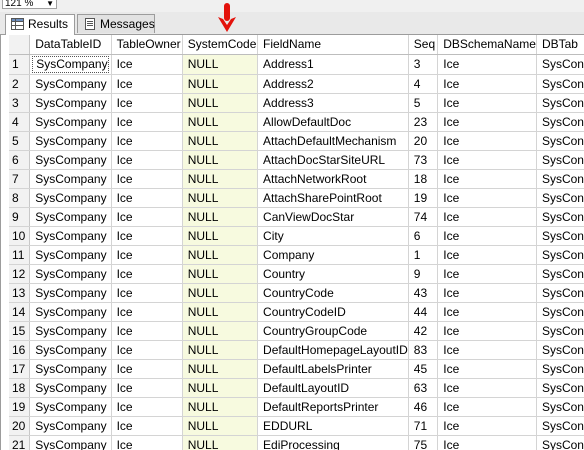  I want to click on table-cell: 4, so click(423, 84).